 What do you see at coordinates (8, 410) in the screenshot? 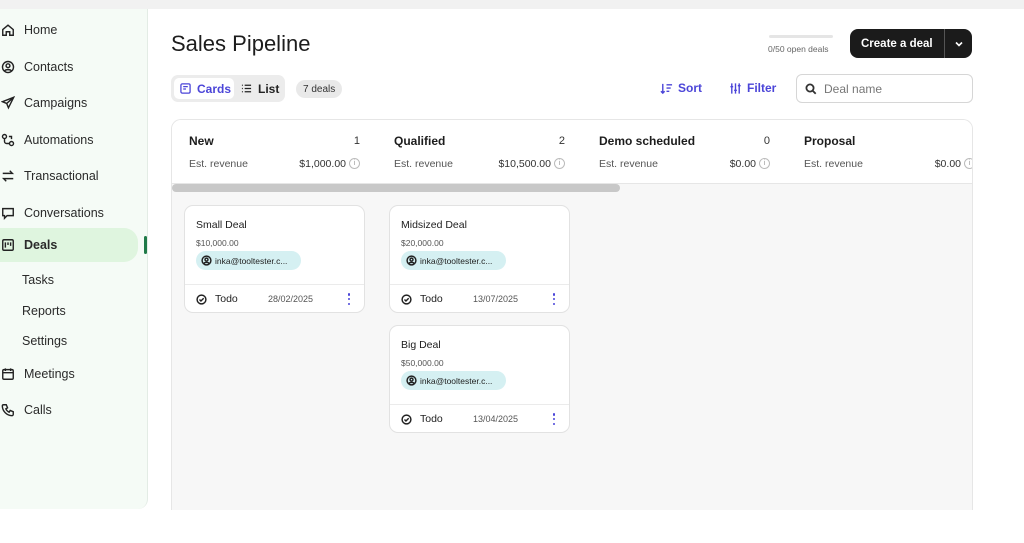
I see `phone-icon` at bounding box center [8, 410].